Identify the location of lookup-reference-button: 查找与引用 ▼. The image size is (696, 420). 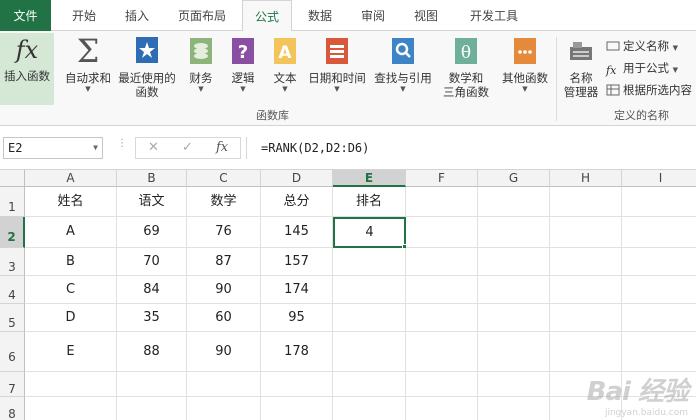
(403, 64).